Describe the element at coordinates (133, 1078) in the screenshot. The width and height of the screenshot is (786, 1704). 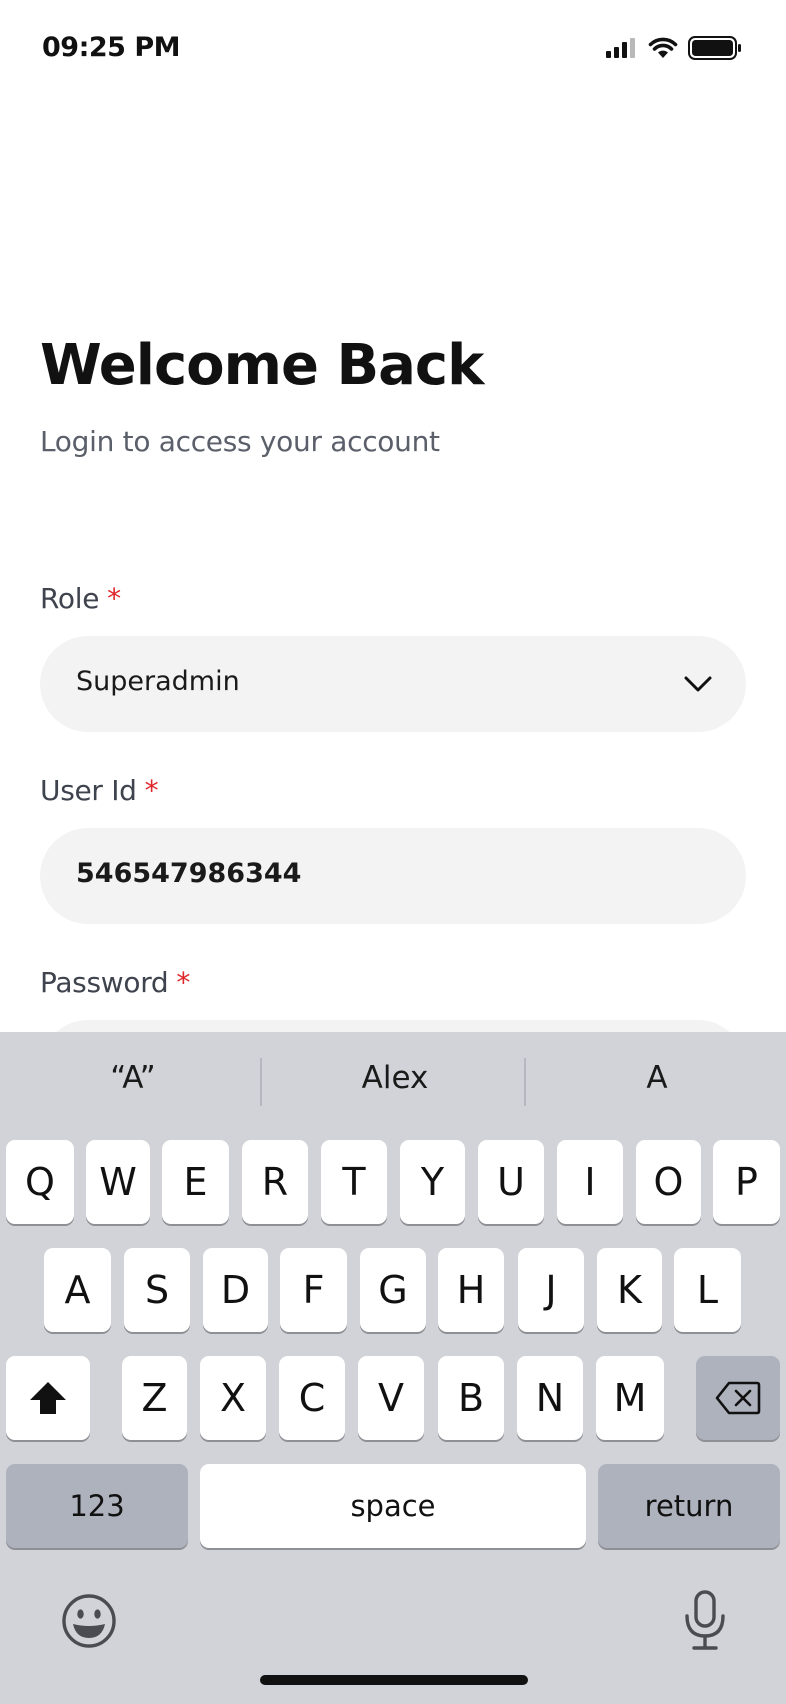
I see `suggestion-1: “A”` at that location.